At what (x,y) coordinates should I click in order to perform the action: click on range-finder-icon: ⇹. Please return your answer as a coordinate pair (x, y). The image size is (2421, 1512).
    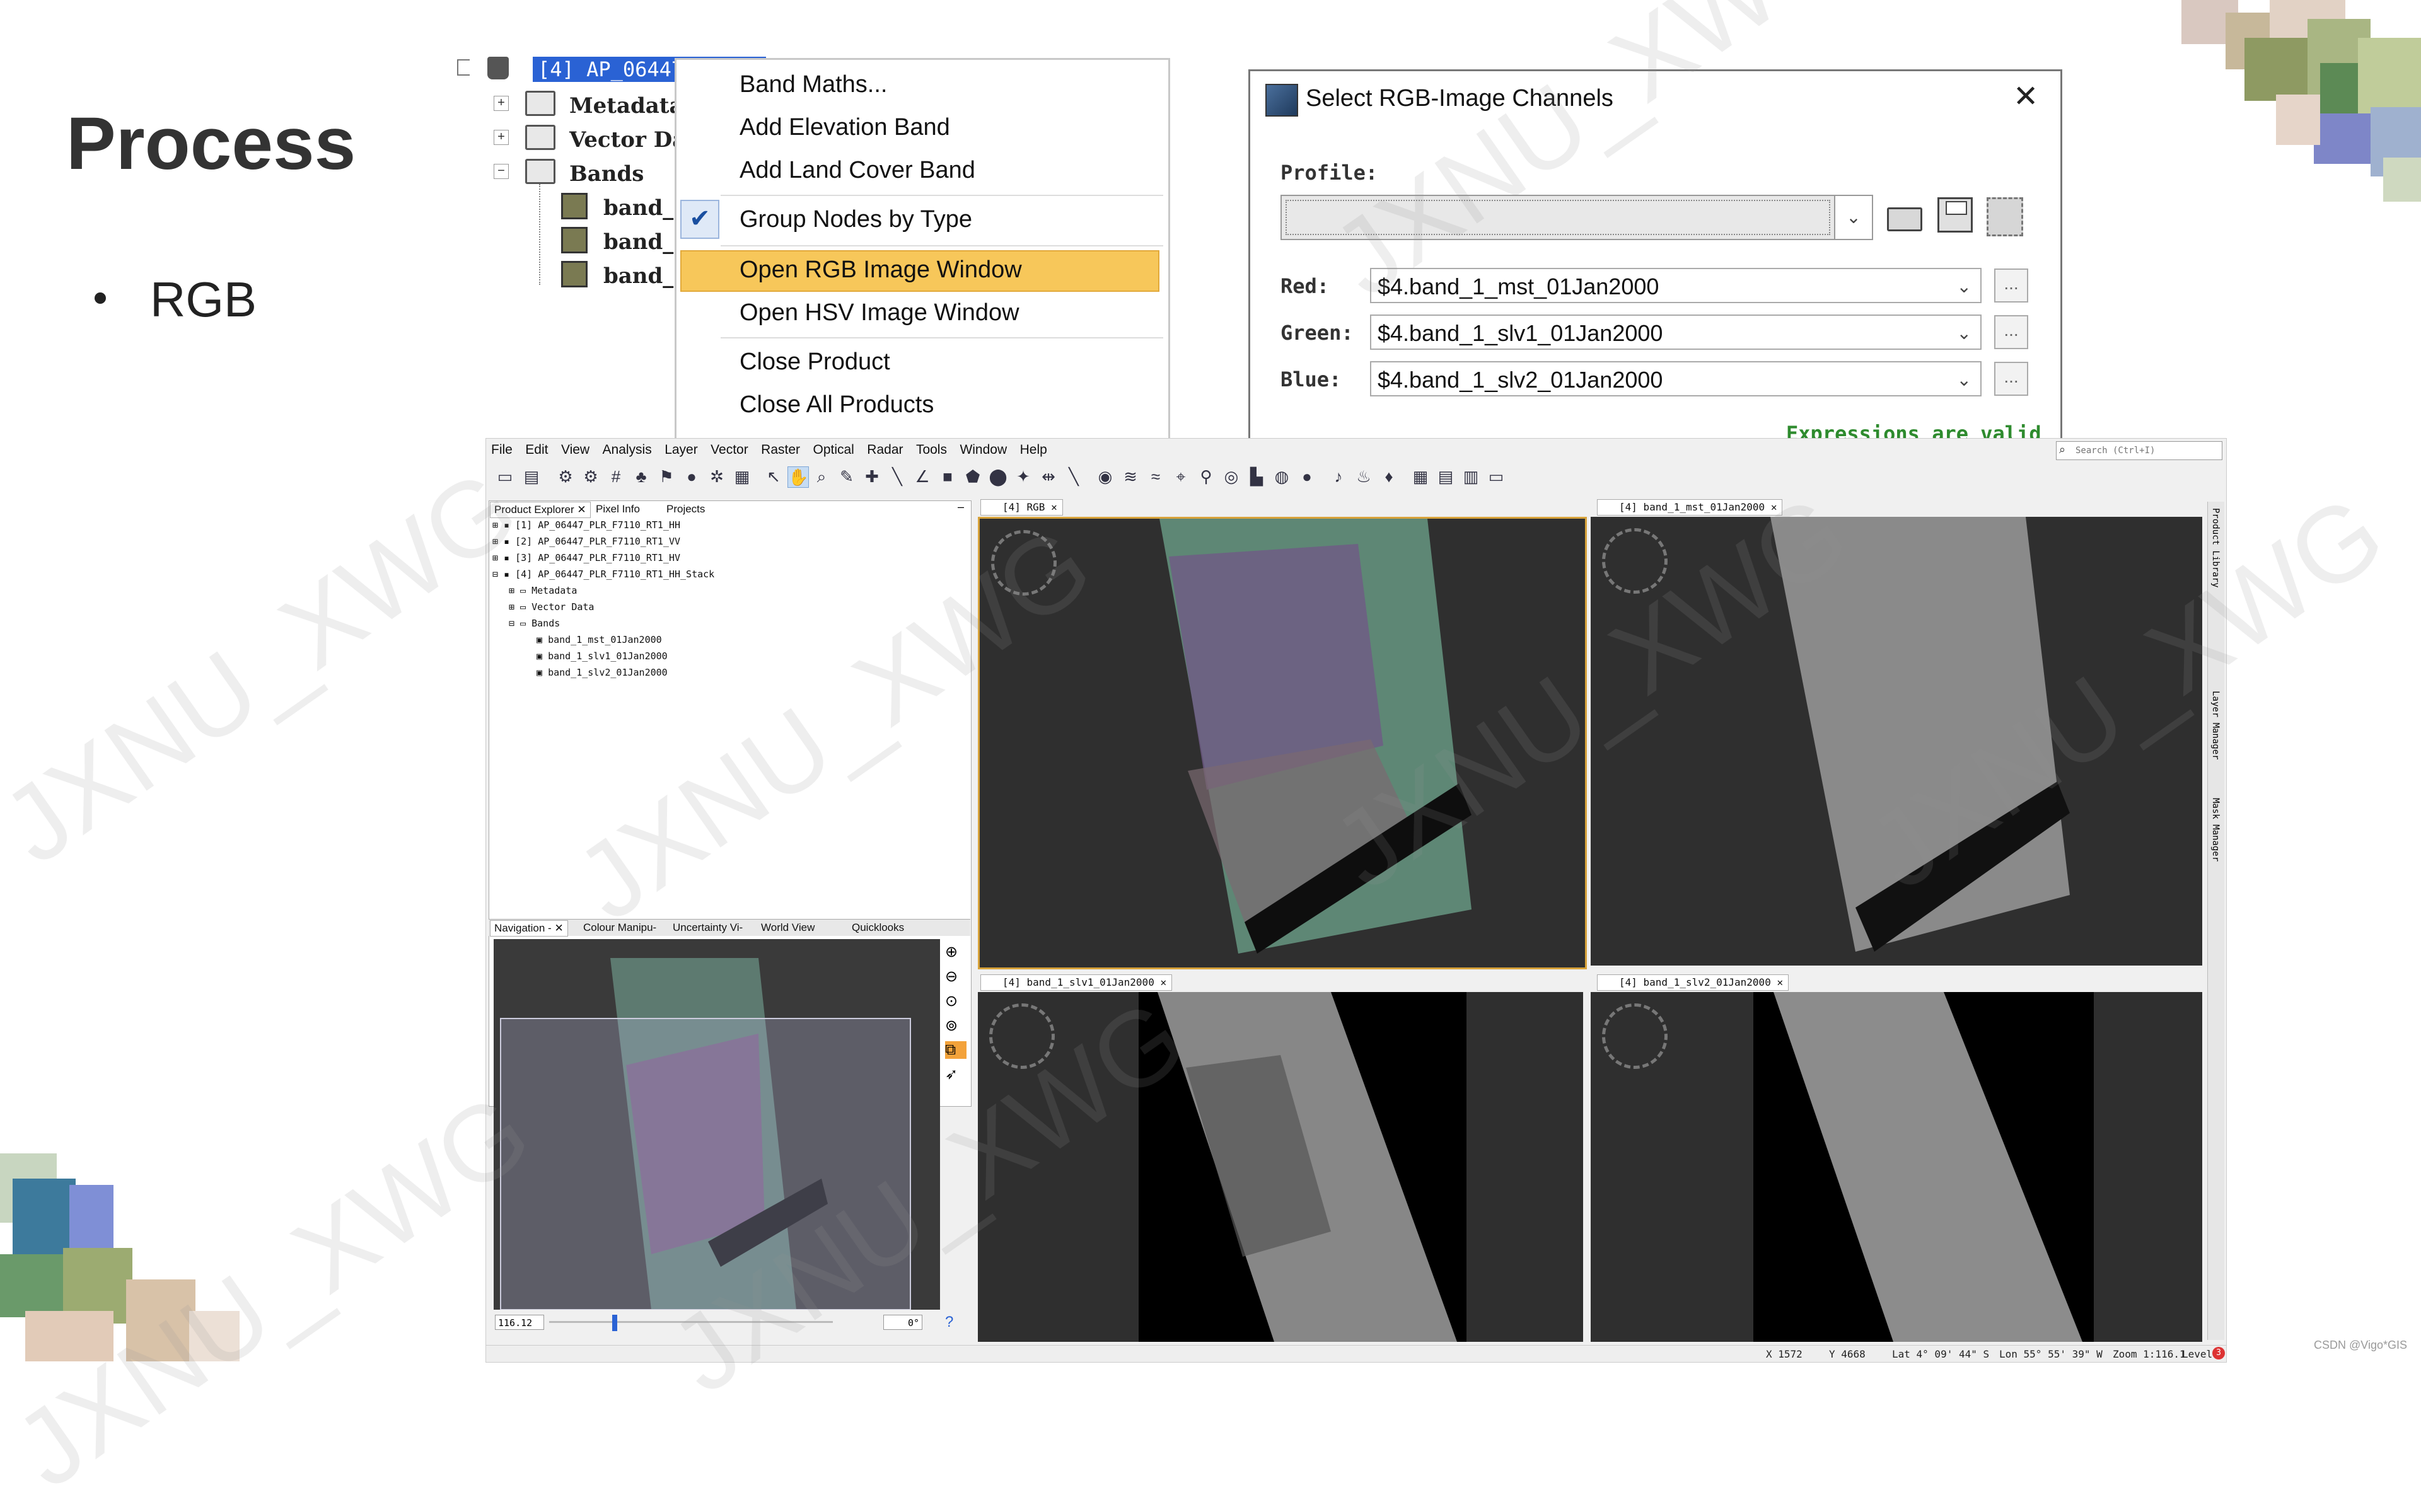
    Looking at the image, I should click on (1048, 476).